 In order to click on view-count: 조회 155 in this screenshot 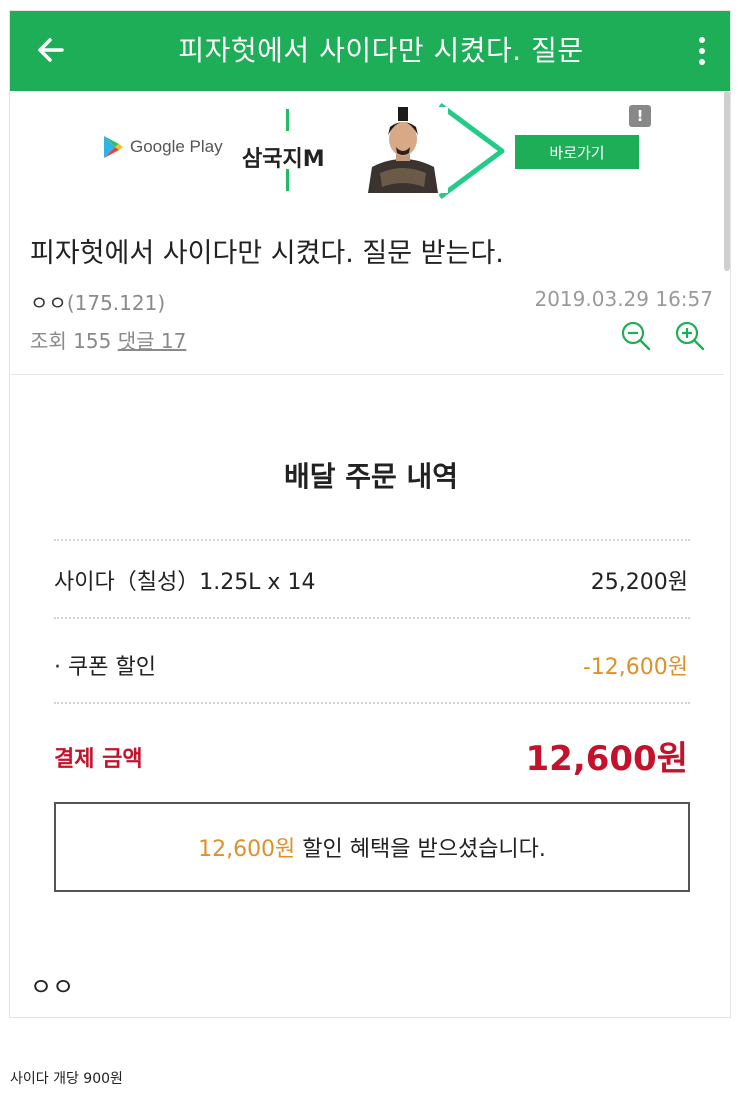, I will do `click(71, 341)`.